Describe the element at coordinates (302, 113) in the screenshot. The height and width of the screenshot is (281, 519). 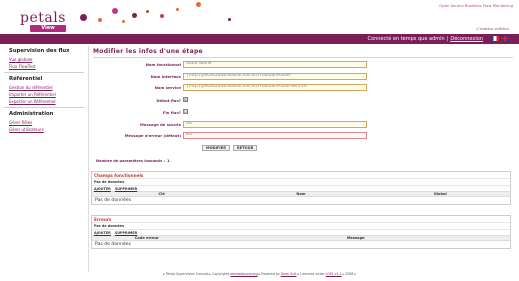
I see `form-row: Fin flux? ☐` at that location.